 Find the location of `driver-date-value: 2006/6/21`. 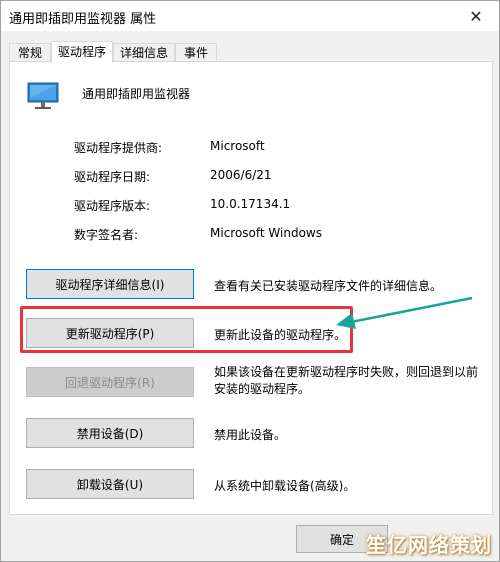

driver-date-value: 2006/6/21 is located at coordinates (241, 175).